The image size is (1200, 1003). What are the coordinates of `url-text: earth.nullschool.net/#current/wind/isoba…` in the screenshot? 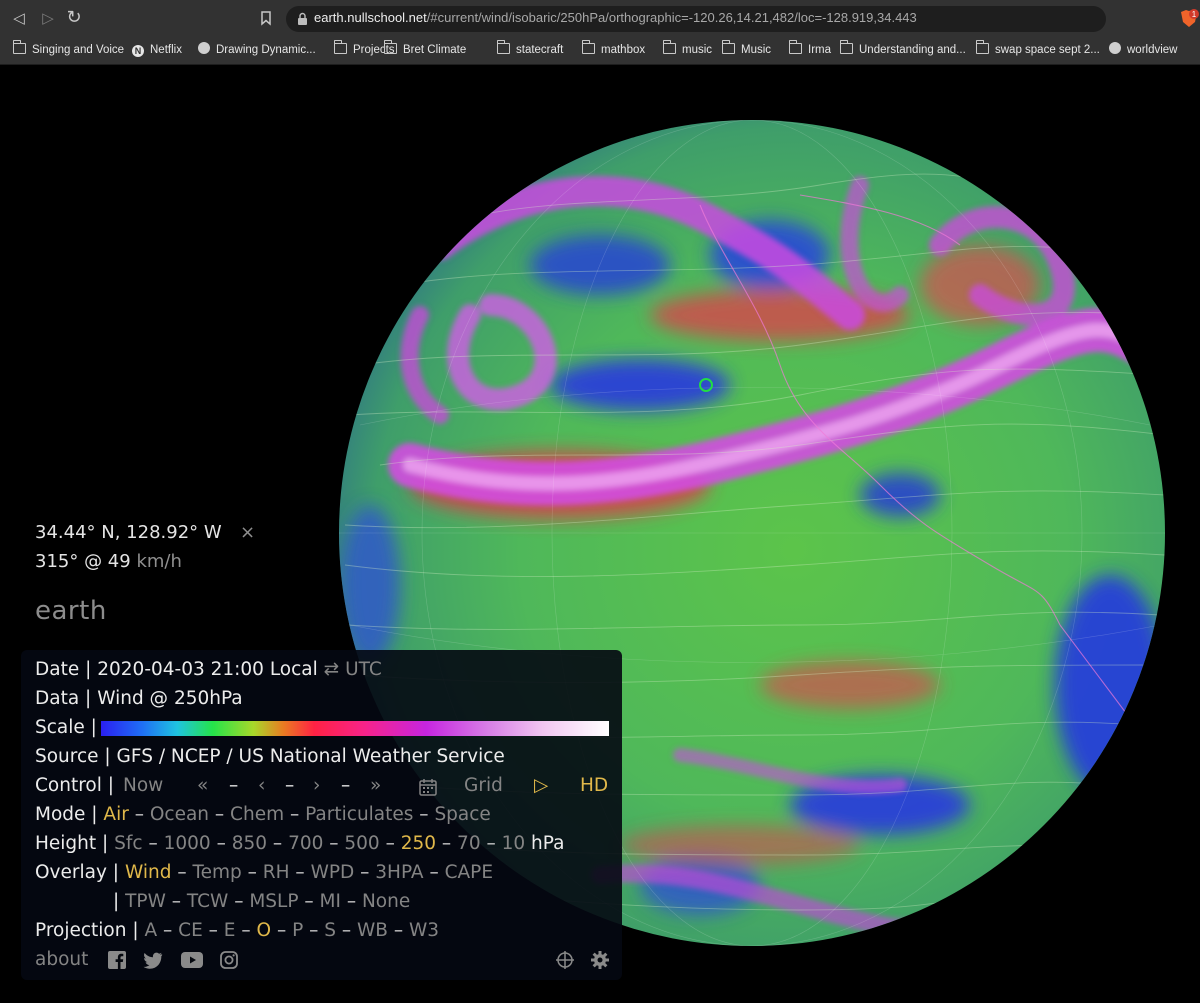 It's located at (615, 17).